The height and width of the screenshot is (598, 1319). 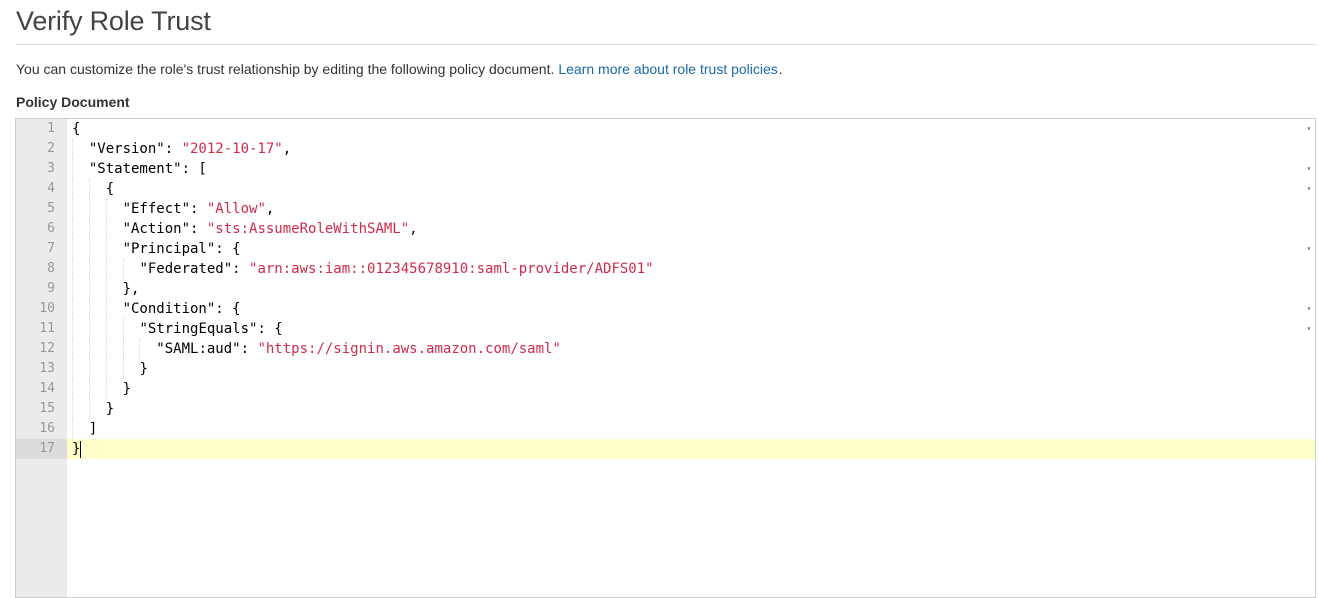 What do you see at coordinates (51, 248) in the screenshot?
I see `line-number: 7` at bounding box center [51, 248].